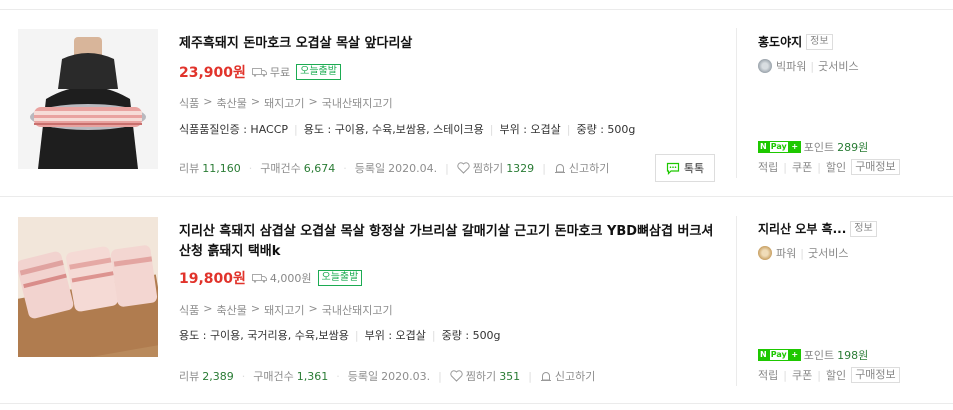 This screenshot has width=953, height=410. What do you see at coordinates (853, 239) in the screenshot?
I see `mall-info: 지리산 오부 흑... 정보 파워 | 굿서비스` at bounding box center [853, 239].